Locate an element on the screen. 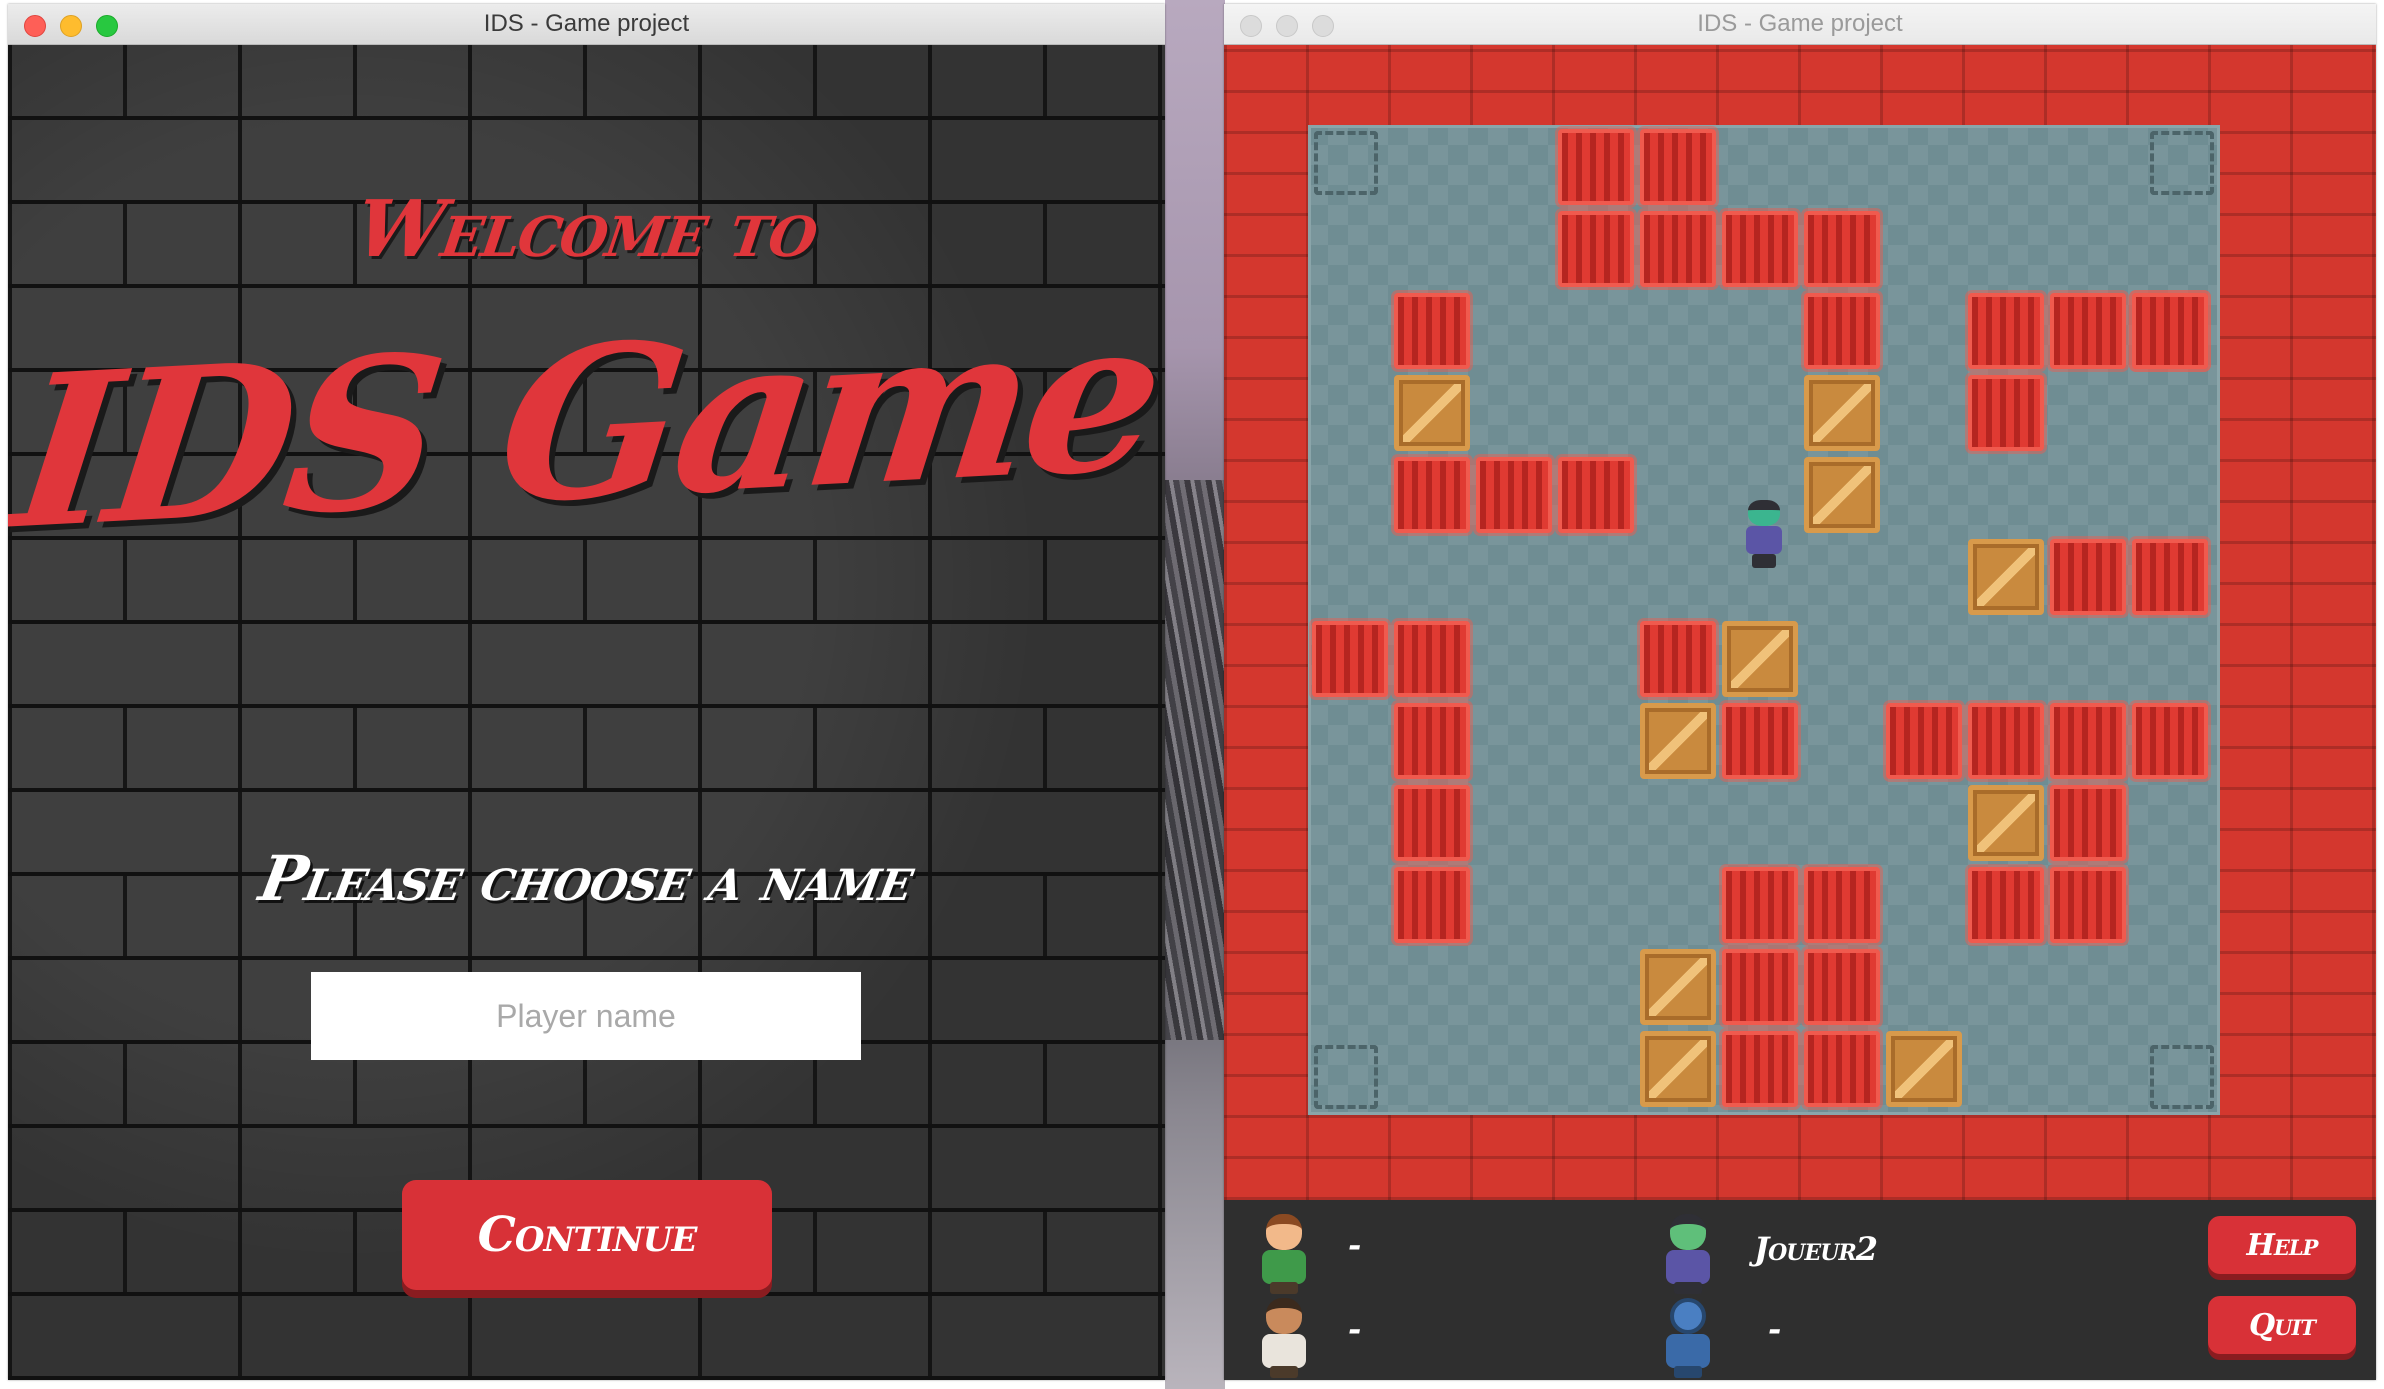  player-head is located at coordinates (1764, 513).